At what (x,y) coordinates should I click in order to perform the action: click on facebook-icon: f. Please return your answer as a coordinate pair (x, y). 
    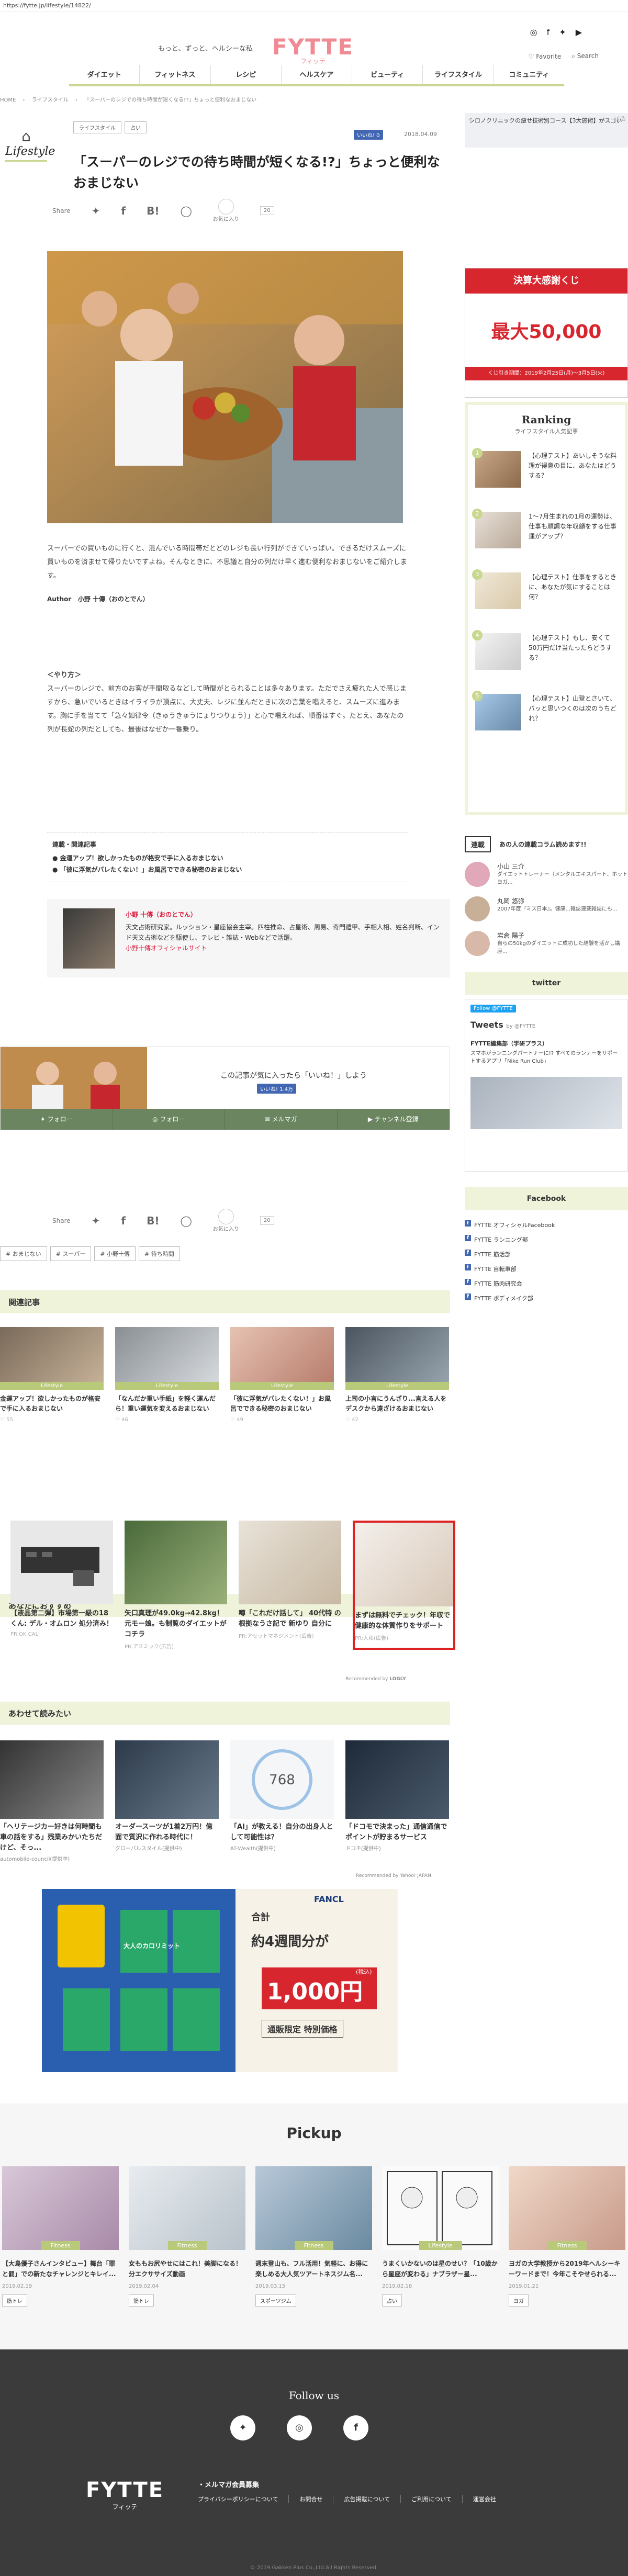
    Looking at the image, I should click on (548, 32).